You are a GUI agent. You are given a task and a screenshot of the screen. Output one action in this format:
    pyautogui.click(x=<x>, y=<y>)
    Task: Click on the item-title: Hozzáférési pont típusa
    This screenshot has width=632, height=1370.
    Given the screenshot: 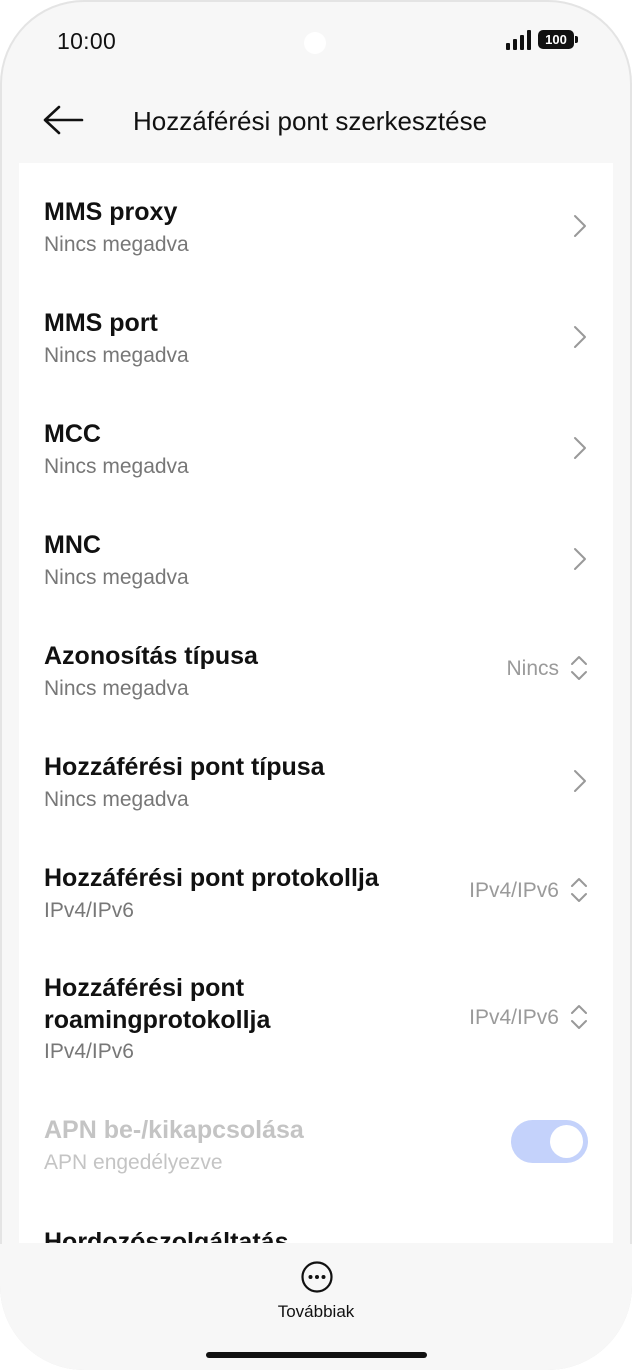 What is the action you would take?
    pyautogui.click(x=184, y=767)
    